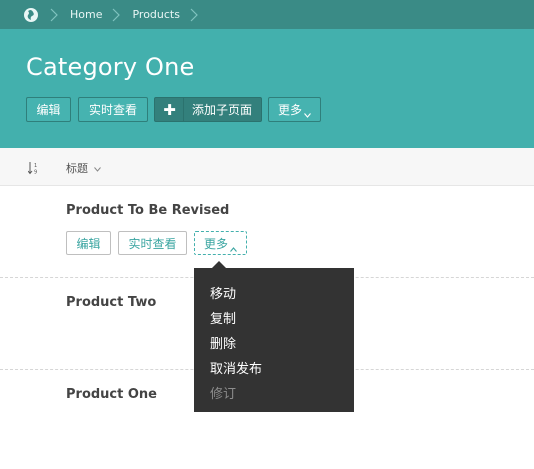 Image resolution: width=534 pixels, height=469 pixels. I want to click on column-title-sort: 标题, so click(83, 168).